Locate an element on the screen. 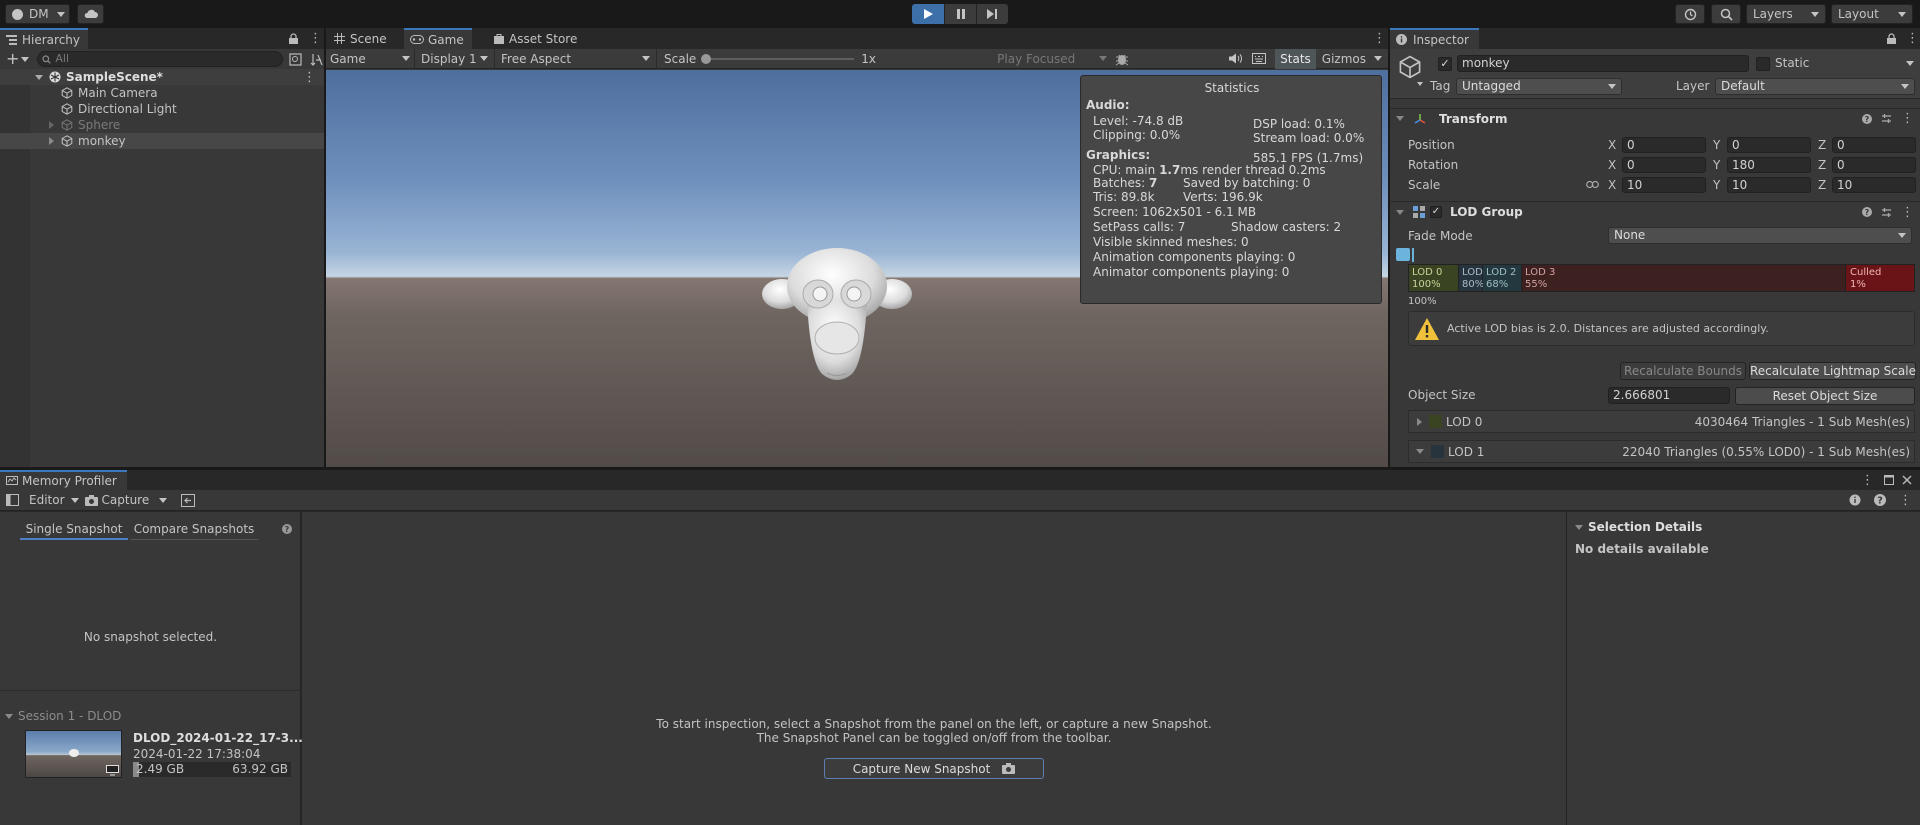 The image size is (1920, 825). keyboard-icon is located at coordinates (1259, 58).